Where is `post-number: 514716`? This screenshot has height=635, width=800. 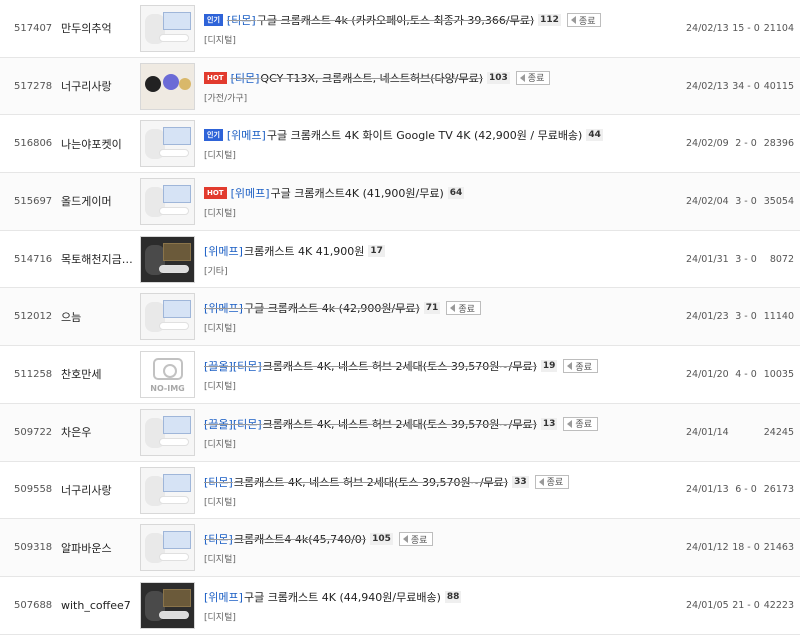
post-number: 514716 is located at coordinates (33, 259).